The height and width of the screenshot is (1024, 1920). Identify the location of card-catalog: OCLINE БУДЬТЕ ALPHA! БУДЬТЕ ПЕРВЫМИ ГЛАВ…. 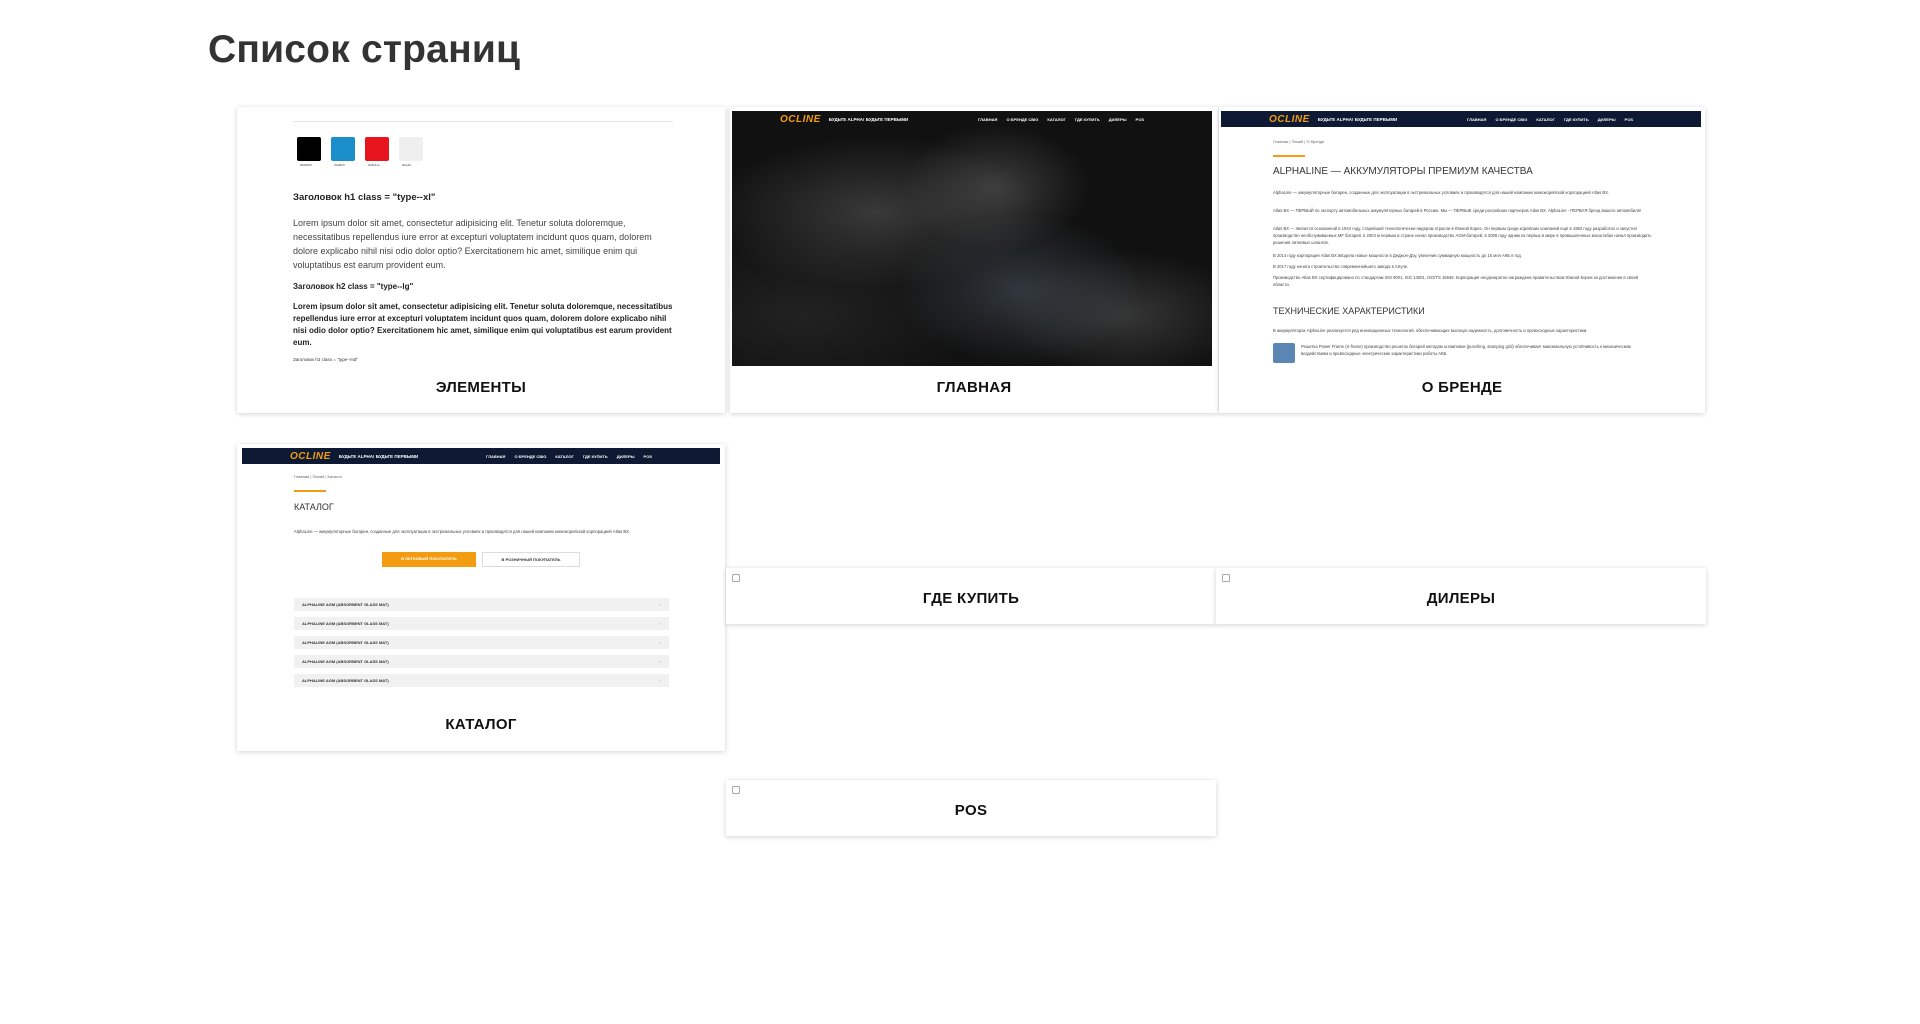
(481, 597).